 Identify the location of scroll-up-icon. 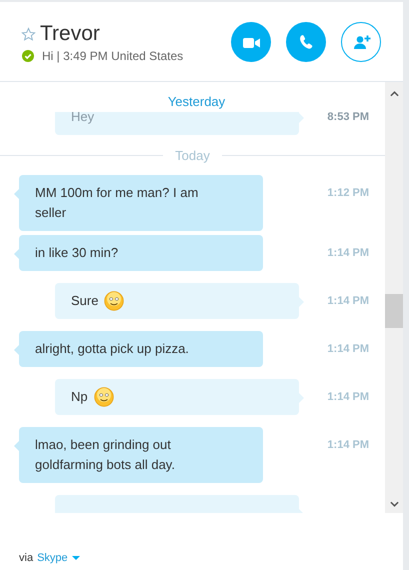
(394, 94).